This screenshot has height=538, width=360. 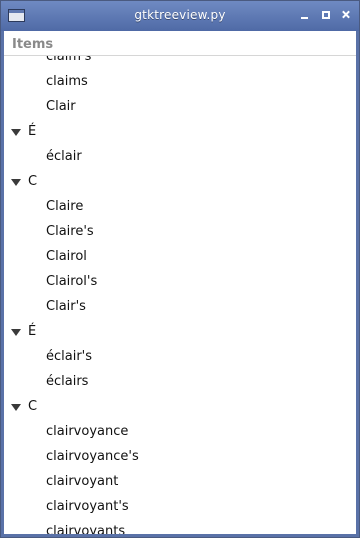 What do you see at coordinates (66, 256) in the screenshot?
I see `tree-row-label: Clairol` at bounding box center [66, 256].